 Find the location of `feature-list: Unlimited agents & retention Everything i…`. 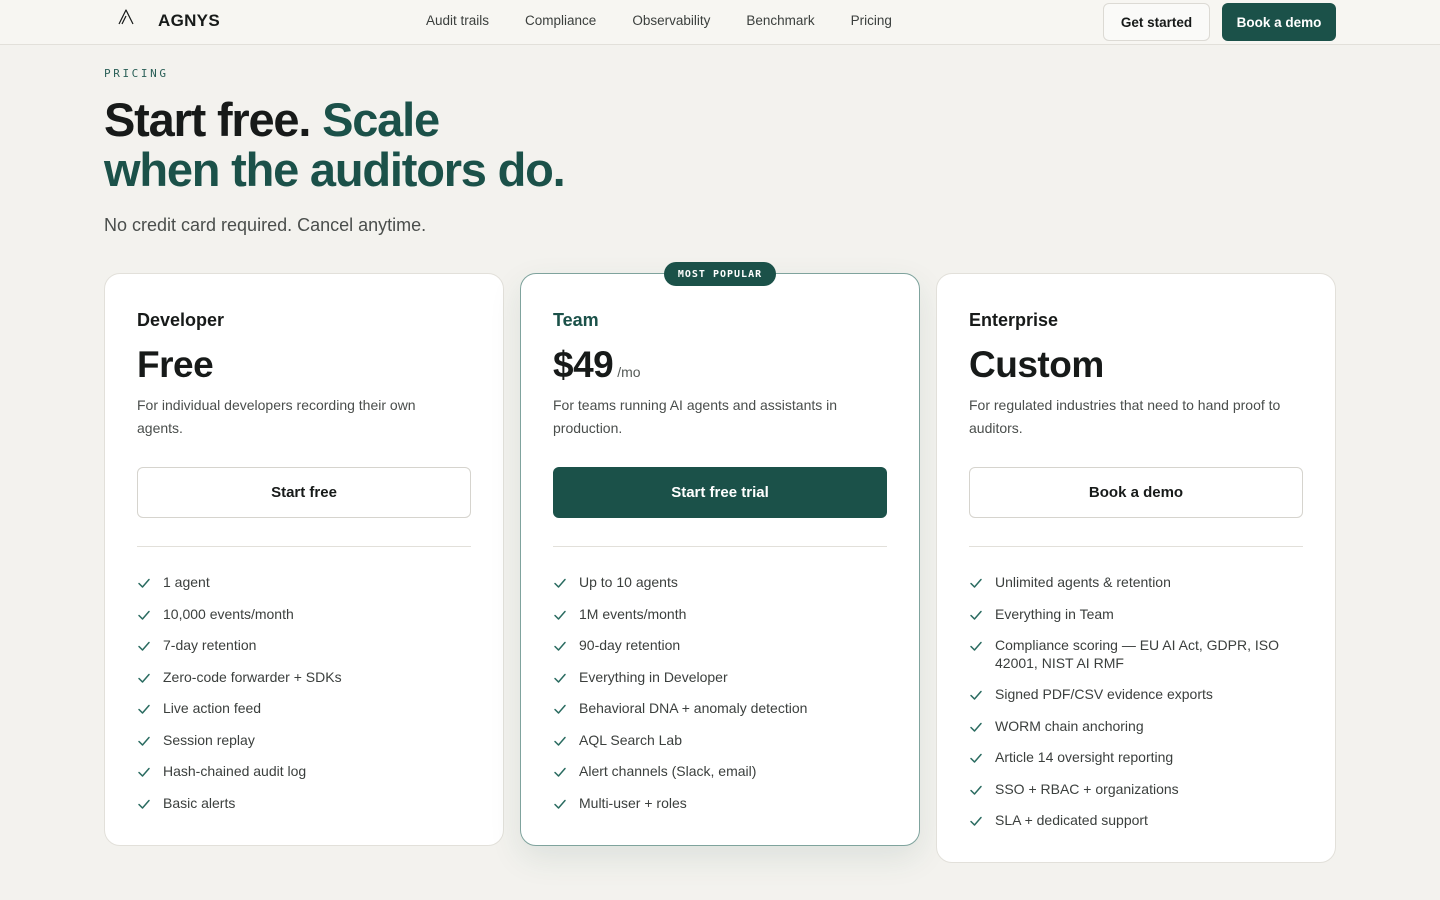

feature-list: Unlimited agents & retention Everything i… is located at coordinates (1136, 709).